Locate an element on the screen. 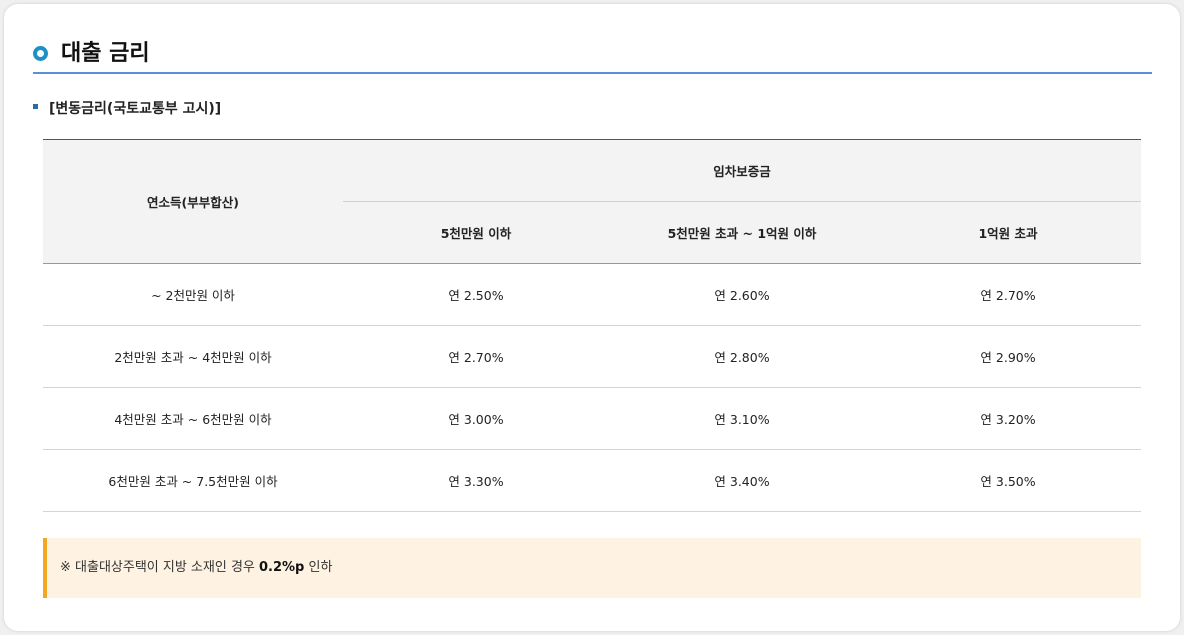 The width and height of the screenshot is (1184, 635). circle-bullet-icon is located at coordinates (40, 53).